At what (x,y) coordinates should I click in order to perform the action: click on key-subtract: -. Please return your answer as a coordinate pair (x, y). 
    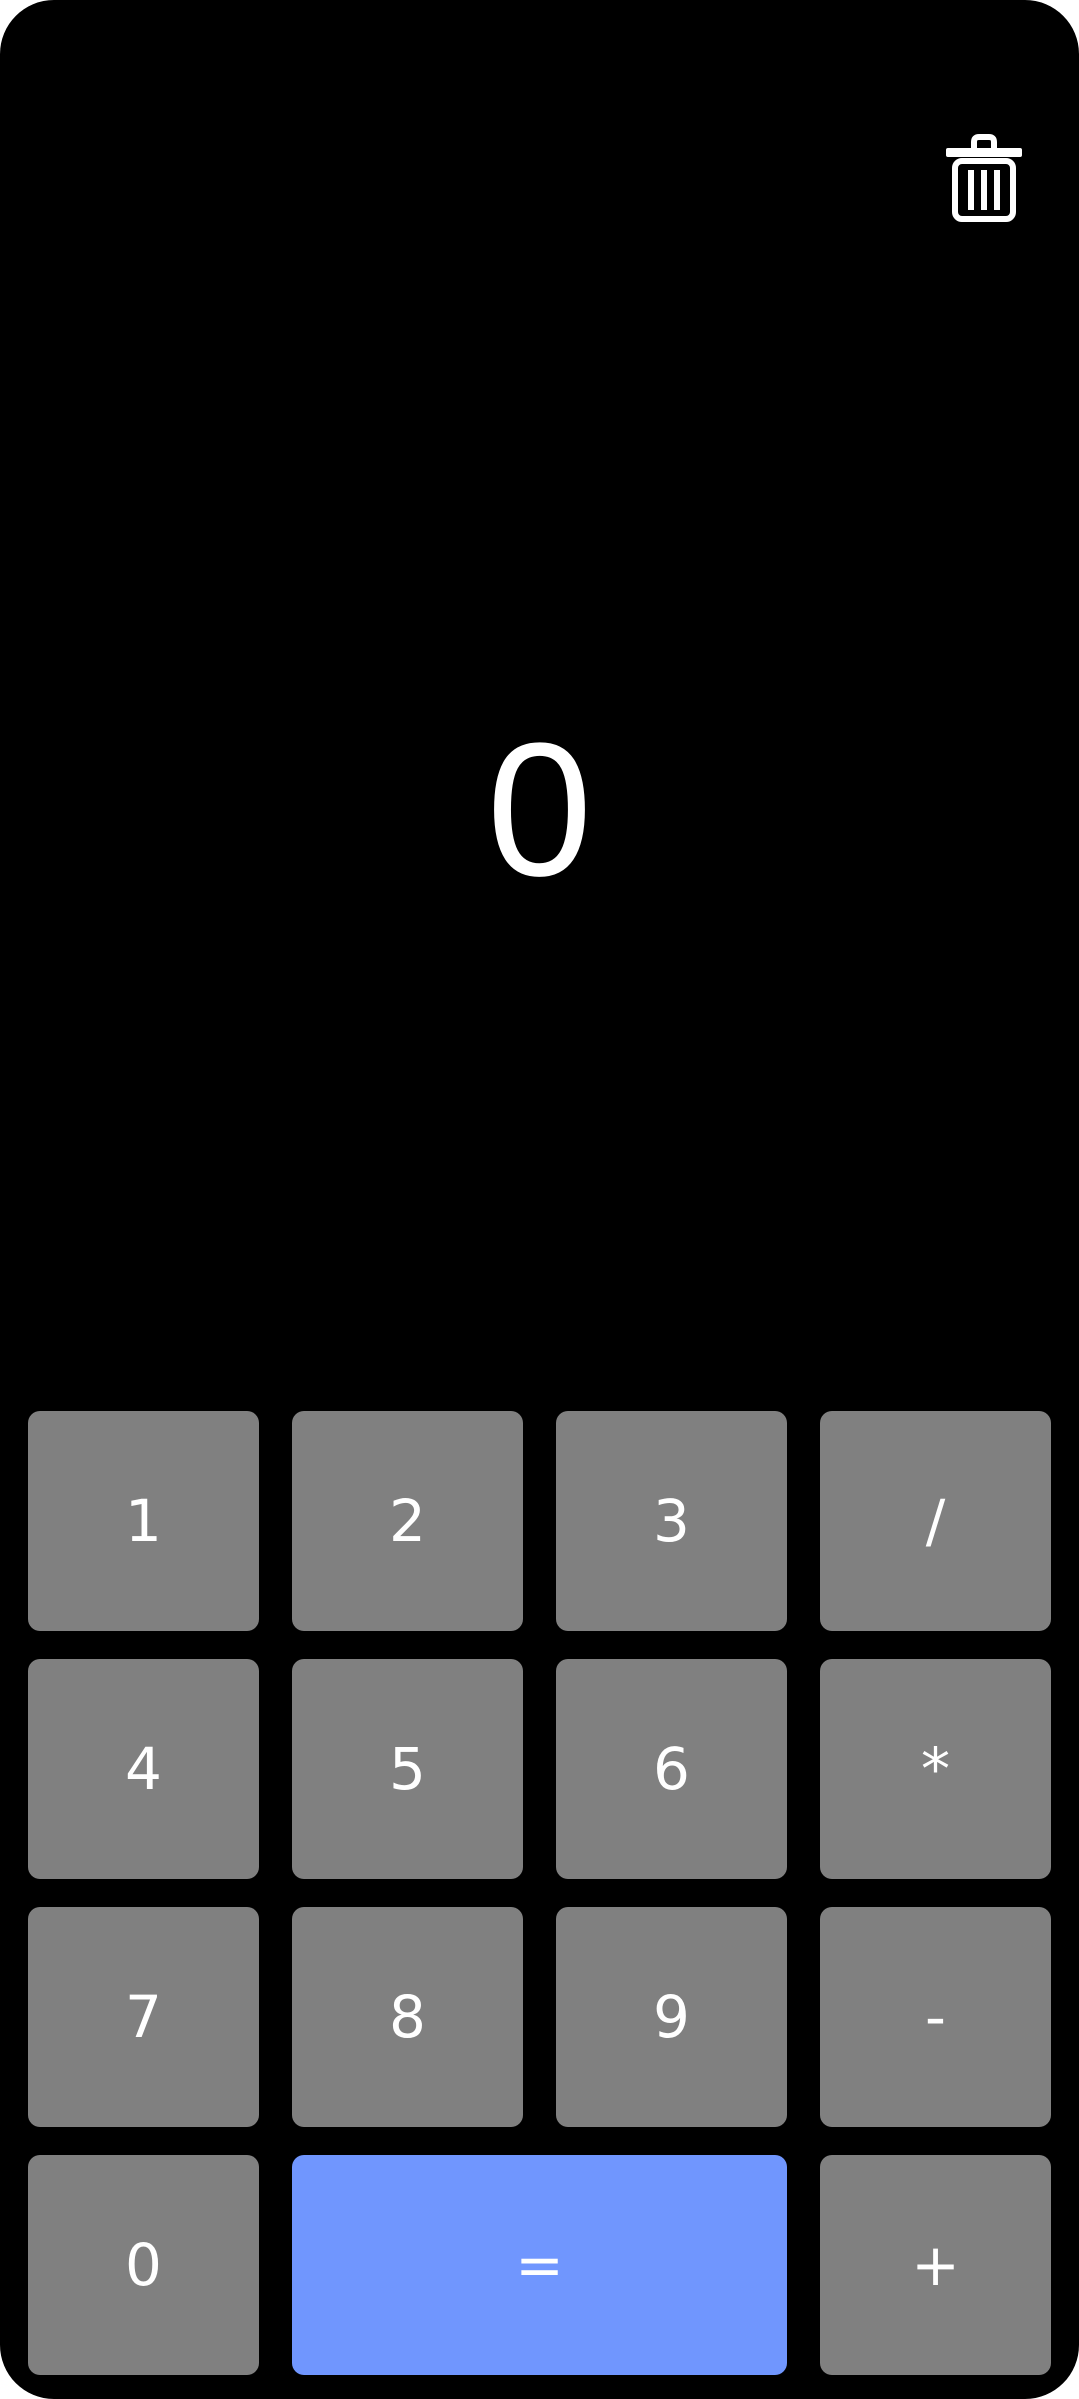
    Looking at the image, I should click on (935, 2017).